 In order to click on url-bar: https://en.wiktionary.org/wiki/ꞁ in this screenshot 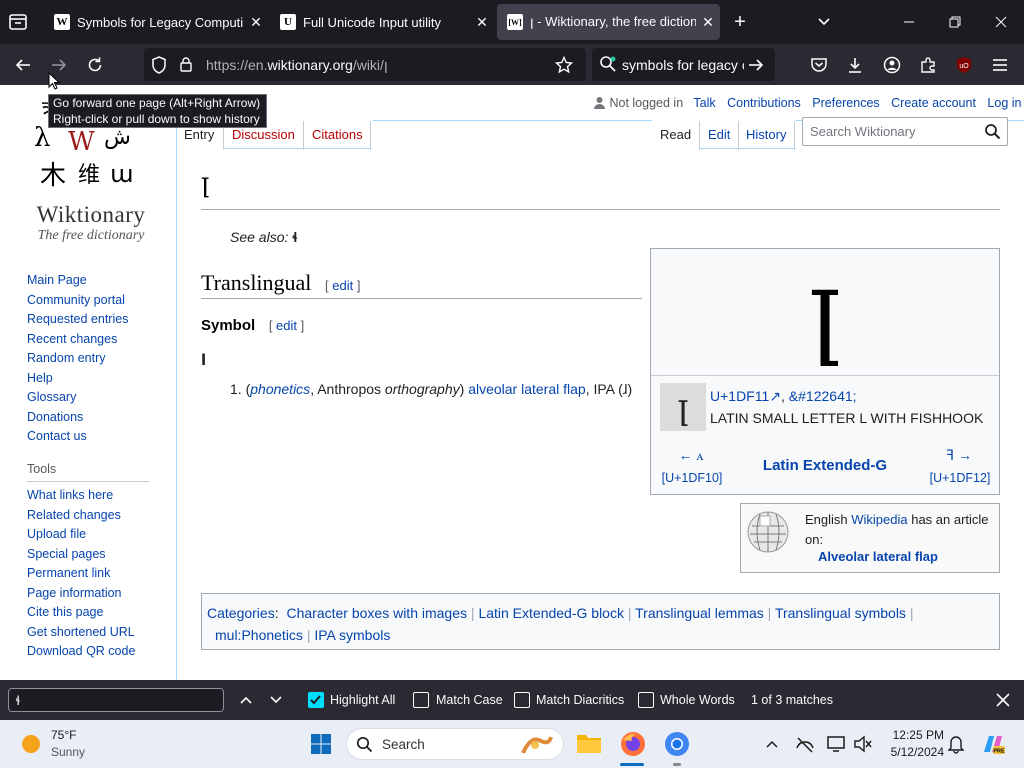, I will do `click(365, 64)`.